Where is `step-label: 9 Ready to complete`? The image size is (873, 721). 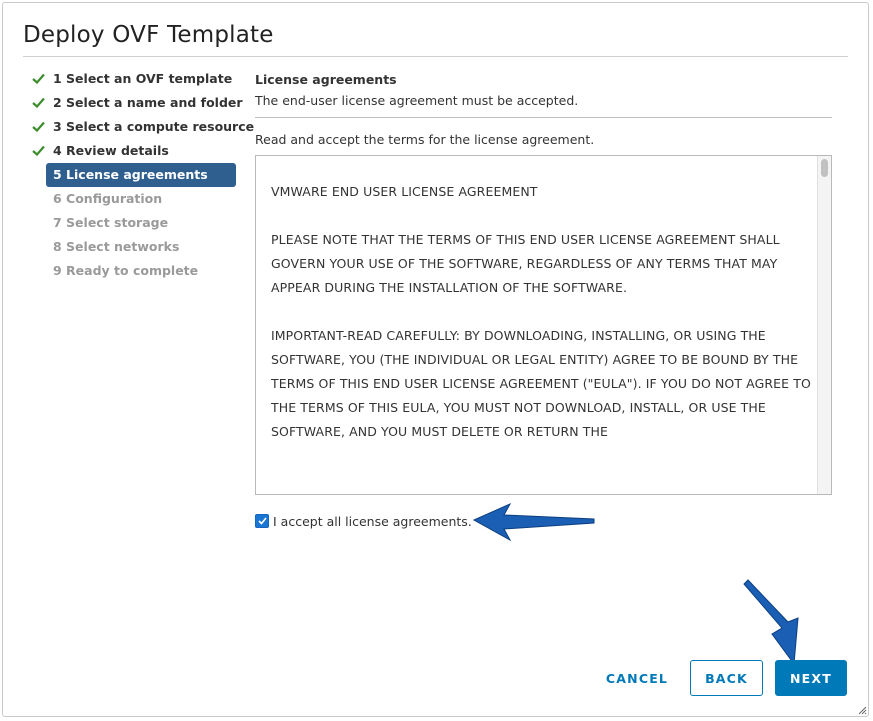 step-label: 9 Ready to complete is located at coordinates (126, 270).